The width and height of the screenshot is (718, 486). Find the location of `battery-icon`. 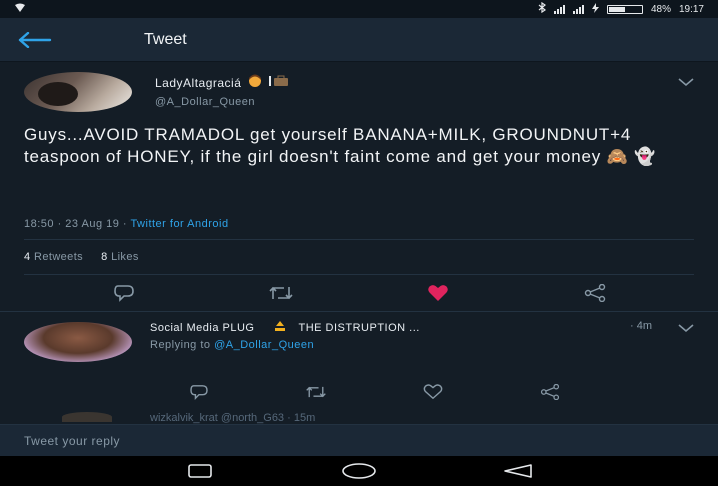

battery-icon is located at coordinates (624, 9).